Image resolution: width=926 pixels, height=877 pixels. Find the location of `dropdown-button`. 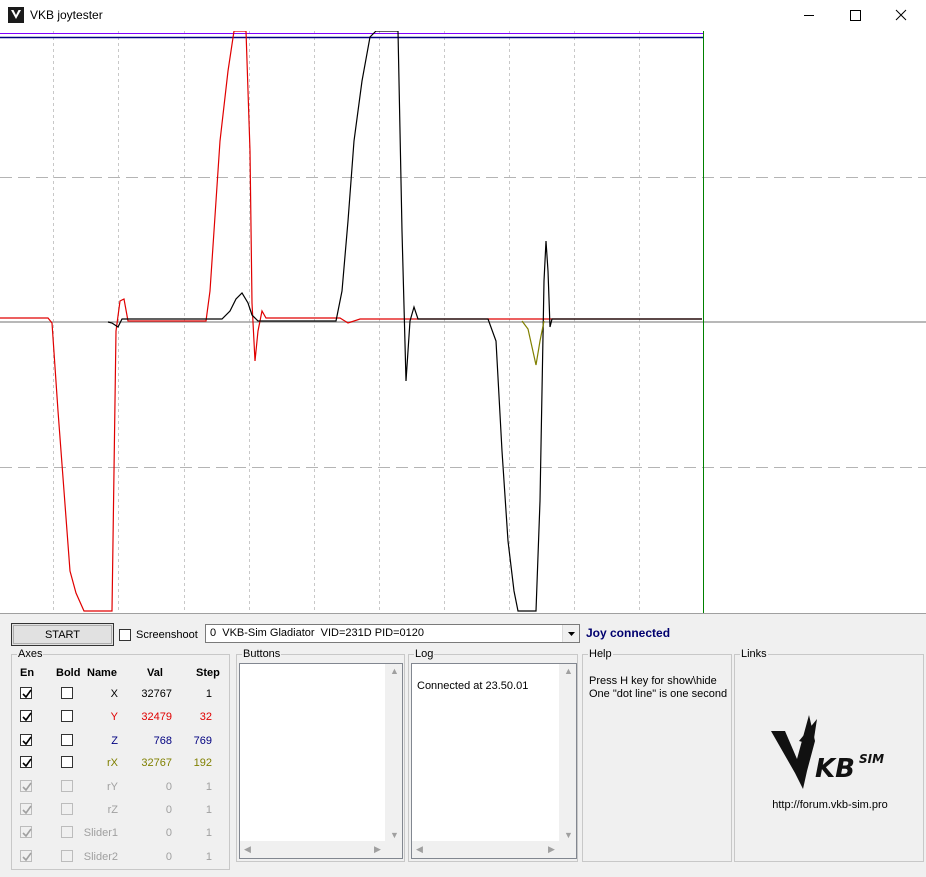

dropdown-button is located at coordinates (570, 633).